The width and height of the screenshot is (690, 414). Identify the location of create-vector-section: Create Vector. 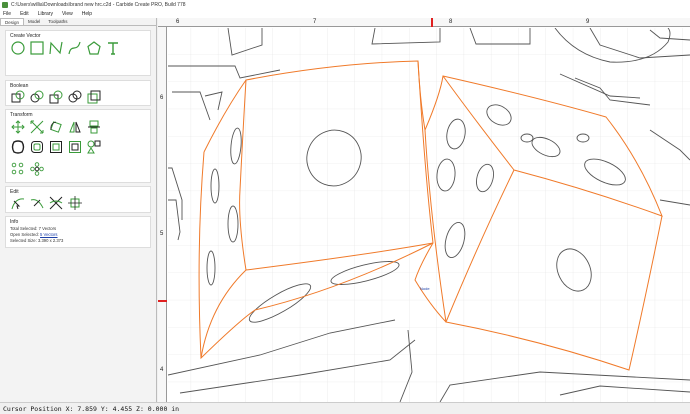
(78, 53).